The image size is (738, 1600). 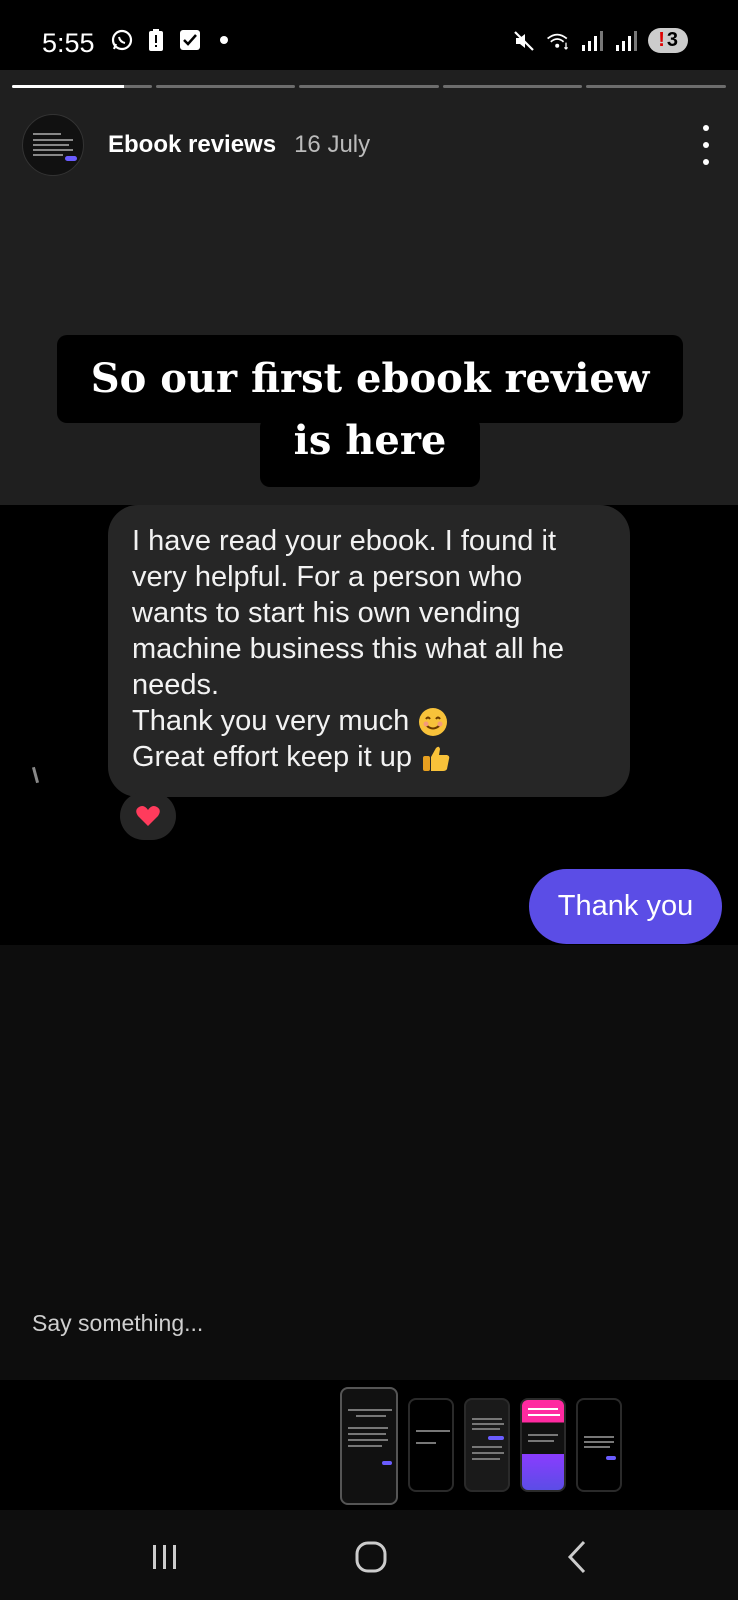 What do you see at coordinates (436, 758) in the screenshot?
I see `thumbs-up-emoji-icon` at bounding box center [436, 758].